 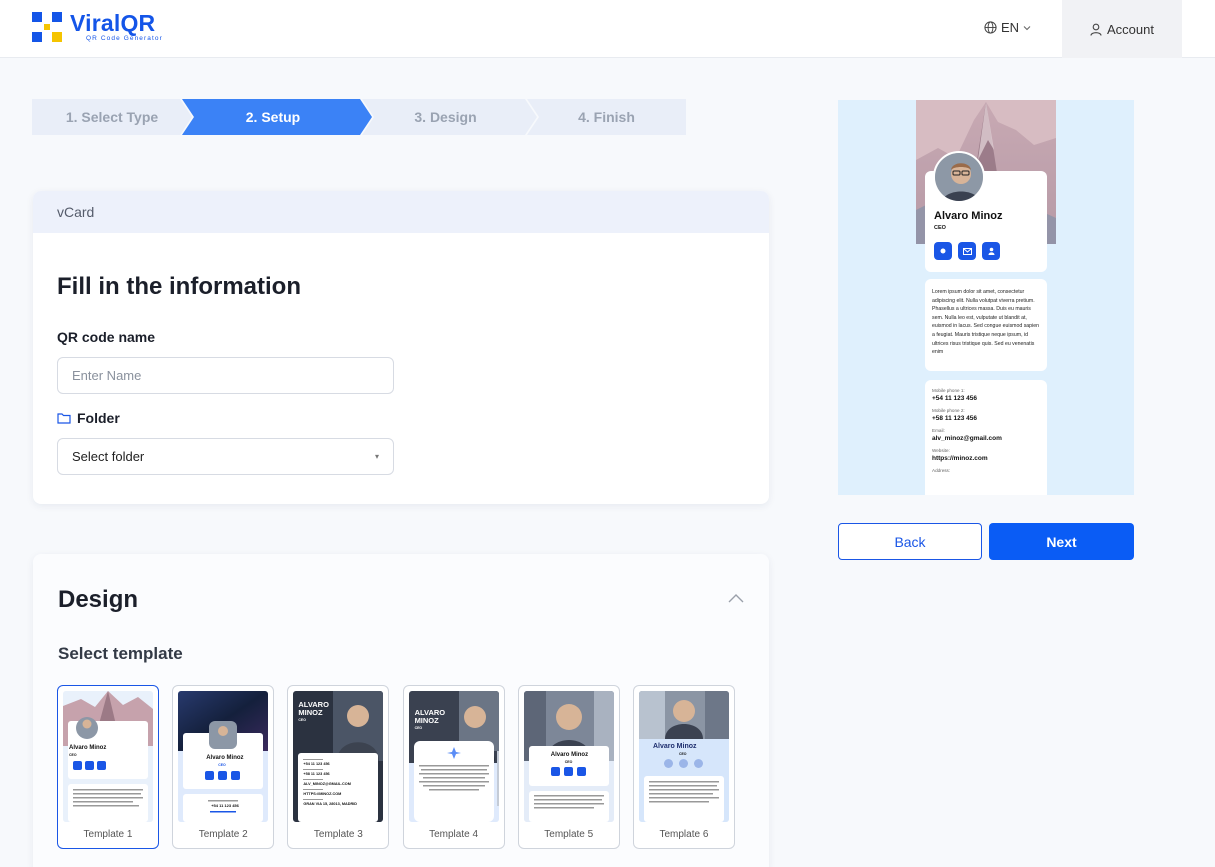 I want to click on template-5: Alvaro Minoz CEO Template 5, so click(x=568, y=767).